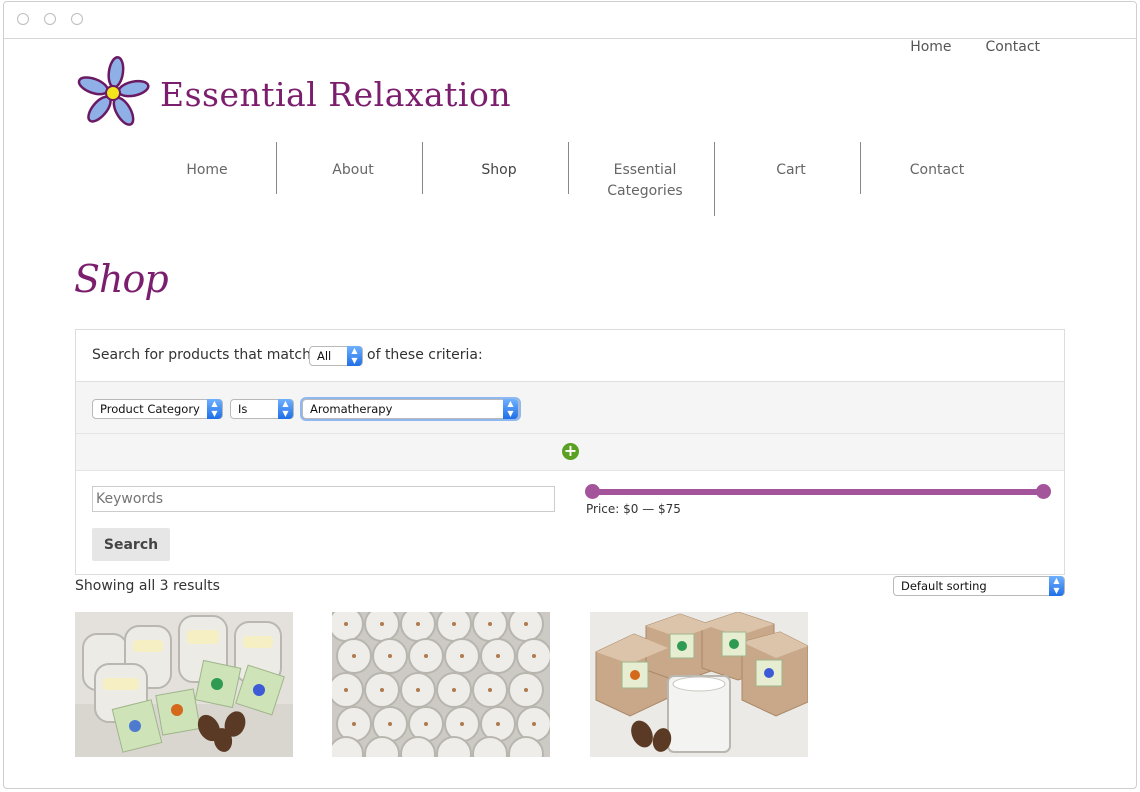 The height and width of the screenshot is (792, 1140). I want to click on product-image-tea-light-candles, so click(441, 684).